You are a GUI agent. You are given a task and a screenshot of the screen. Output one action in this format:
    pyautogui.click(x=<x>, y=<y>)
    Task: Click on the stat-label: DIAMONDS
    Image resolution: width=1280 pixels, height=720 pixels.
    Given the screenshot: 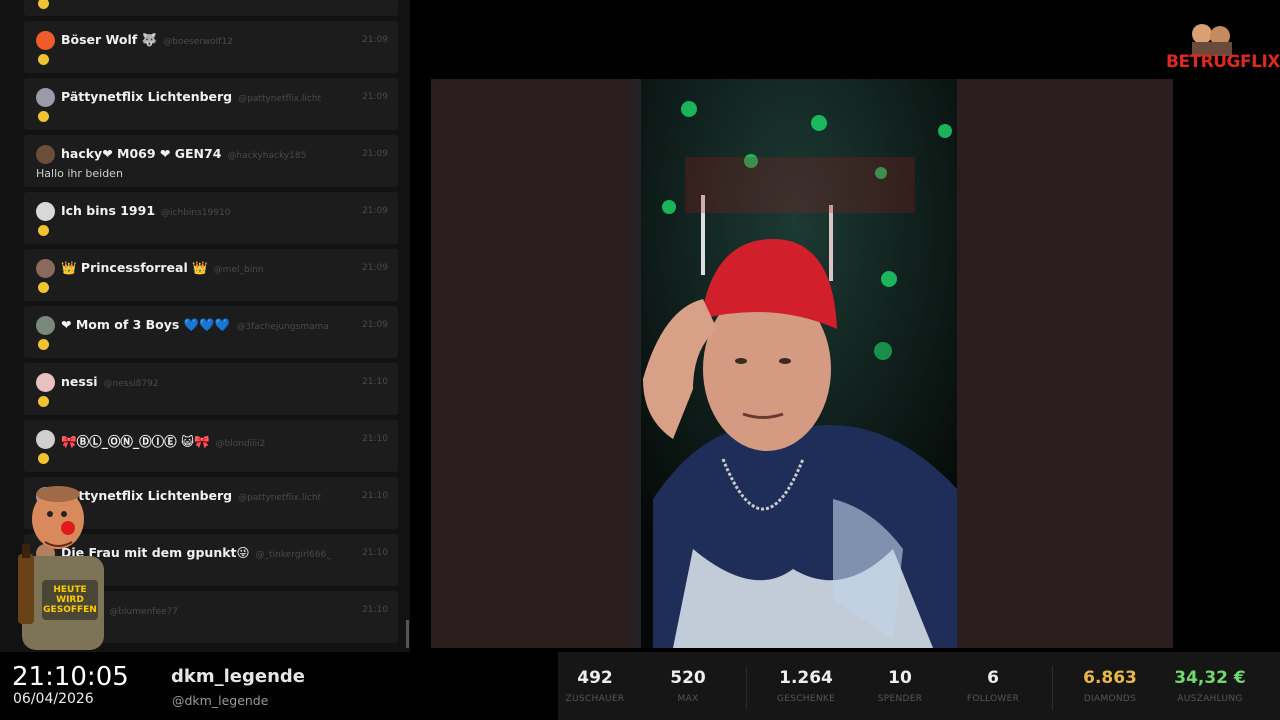 What is the action you would take?
    pyautogui.click(x=1110, y=699)
    